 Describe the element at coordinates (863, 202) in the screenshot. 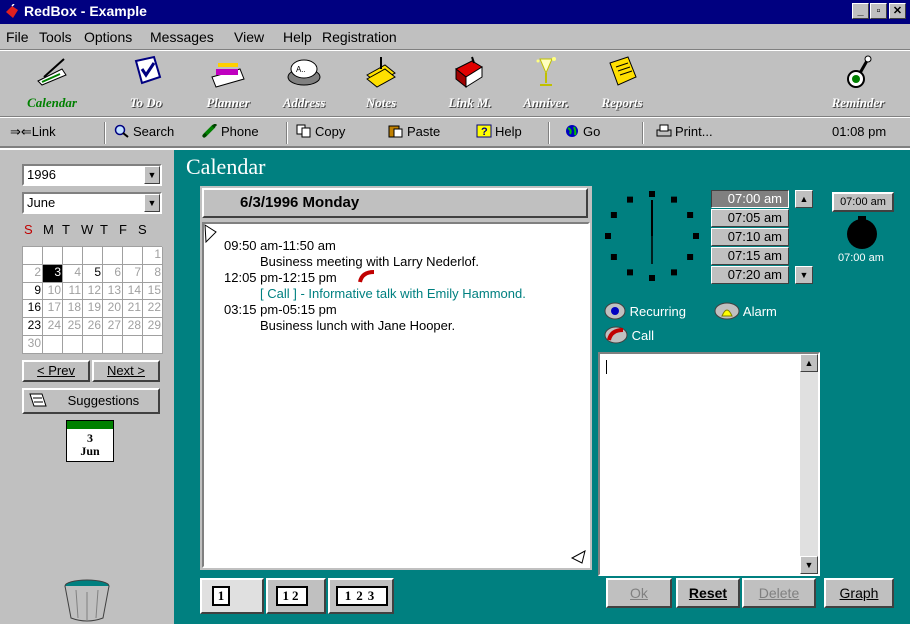

I see `alarm-time-button: 07:00 am` at that location.